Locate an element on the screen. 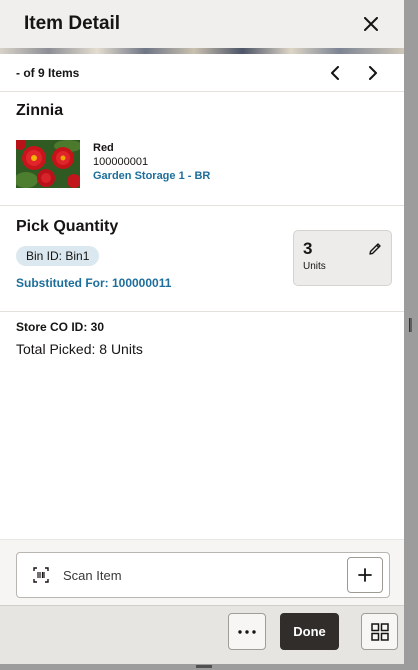 The width and height of the screenshot is (418, 670). total-picked: Total Picked: 8 Units is located at coordinates (79, 349).